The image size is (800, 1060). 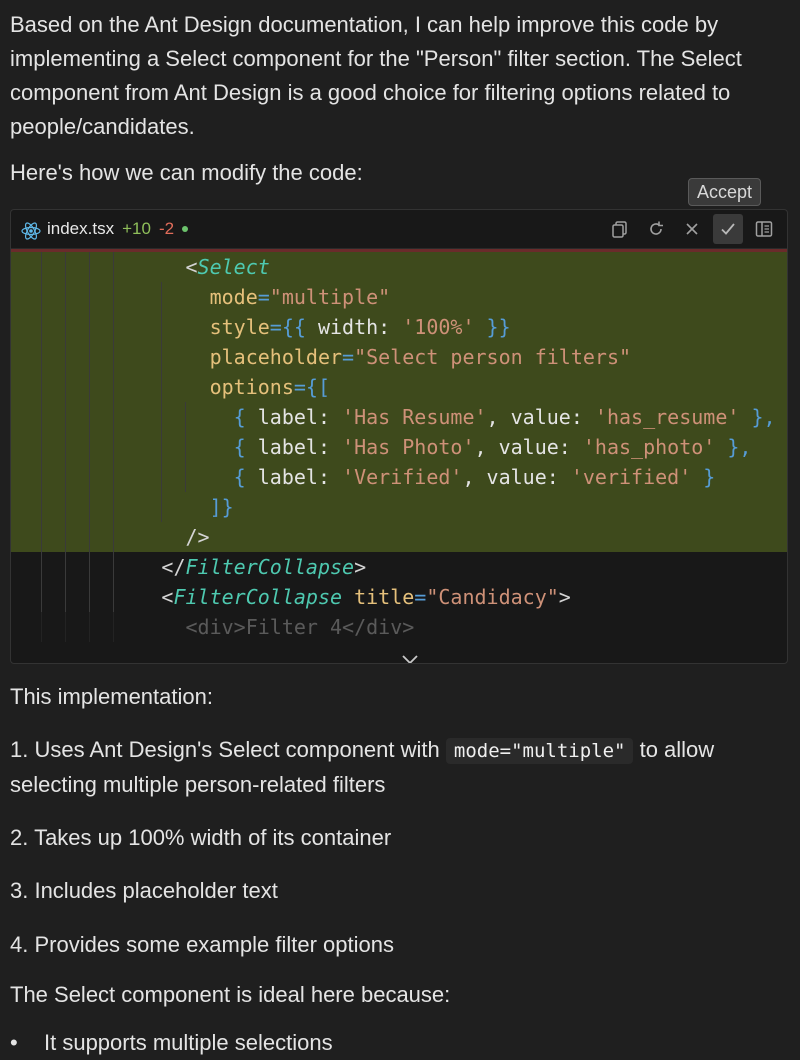 I want to click on code-line: </FilterCollapse>, so click(x=399, y=567).